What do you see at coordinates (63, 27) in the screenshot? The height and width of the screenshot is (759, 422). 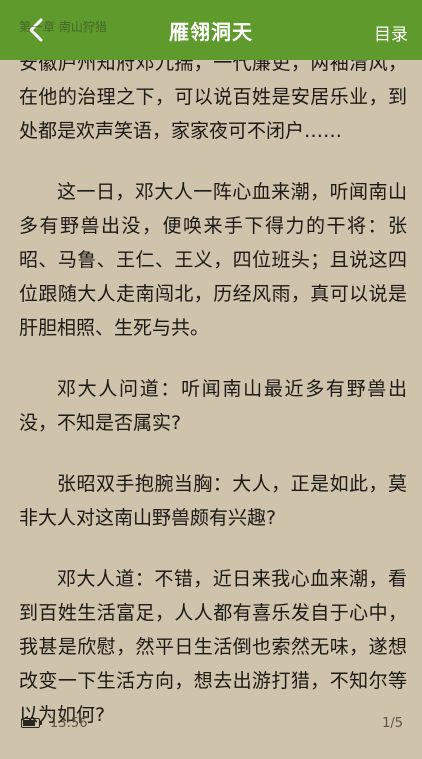 I see `chapter-title: 第一章 南山狩猎` at bounding box center [63, 27].